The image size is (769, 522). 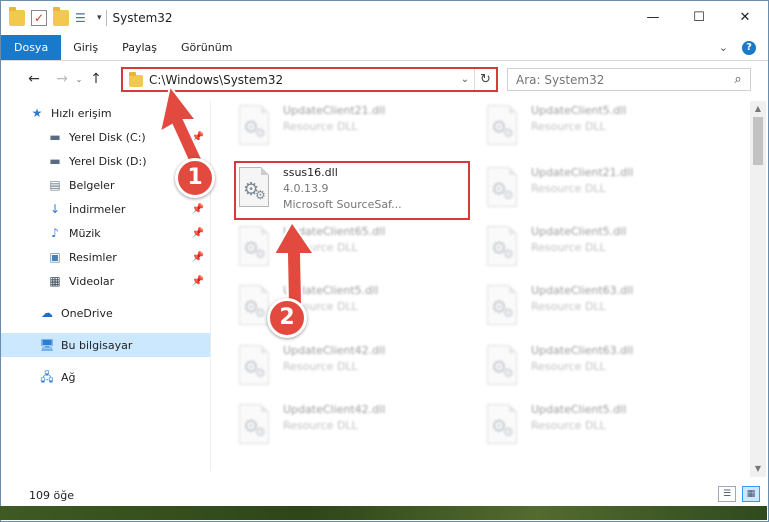 What do you see at coordinates (237, 194) in the screenshot?
I see `annotation-arrows` at bounding box center [237, 194].